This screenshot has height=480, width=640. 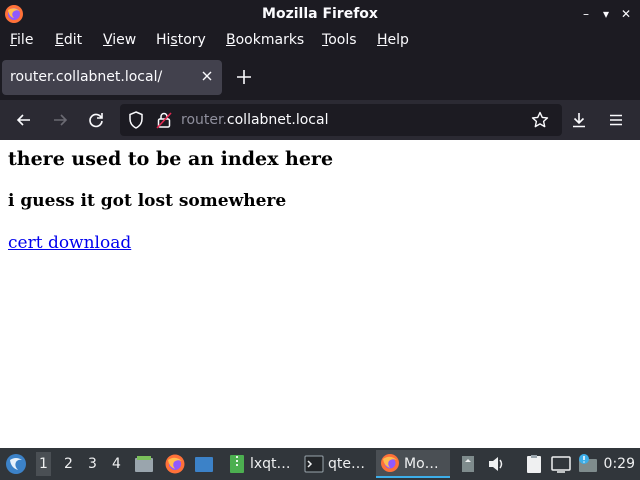 What do you see at coordinates (341, 120) in the screenshot?
I see `url-bar: router.collabnet.local` at bounding box center [341, 120].